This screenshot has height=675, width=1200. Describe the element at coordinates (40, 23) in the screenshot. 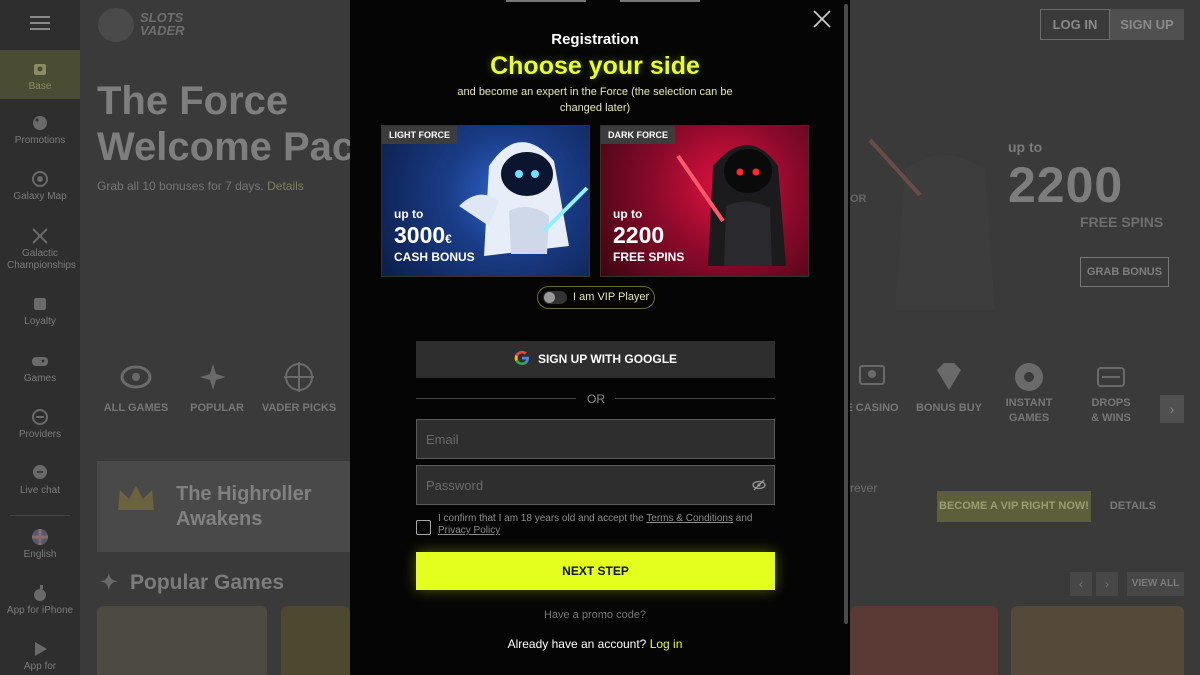

I see `hamburger-menu-icon` at that location.